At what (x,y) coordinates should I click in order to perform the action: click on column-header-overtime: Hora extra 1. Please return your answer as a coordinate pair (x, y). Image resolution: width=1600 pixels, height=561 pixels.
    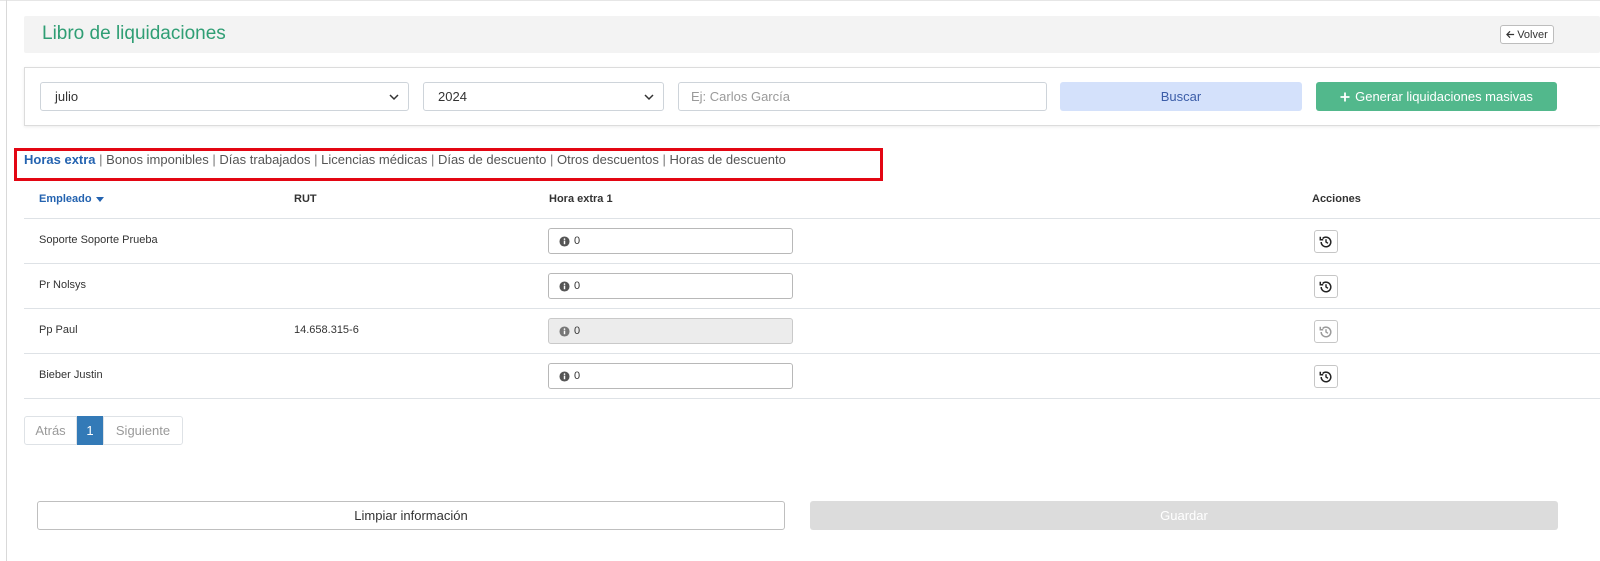
    Looking at the image, I should click on (581, 199).